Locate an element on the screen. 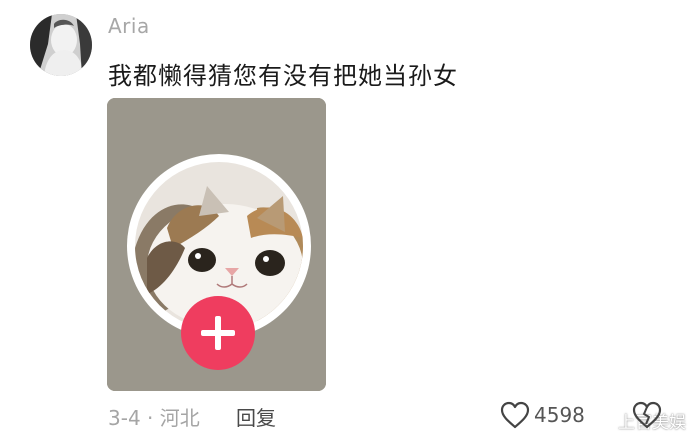 Image resolution: width=690 pixels, height=439 pixels. comment-date-location: 3-4 · 河北 is located at coordinates (154, 418).